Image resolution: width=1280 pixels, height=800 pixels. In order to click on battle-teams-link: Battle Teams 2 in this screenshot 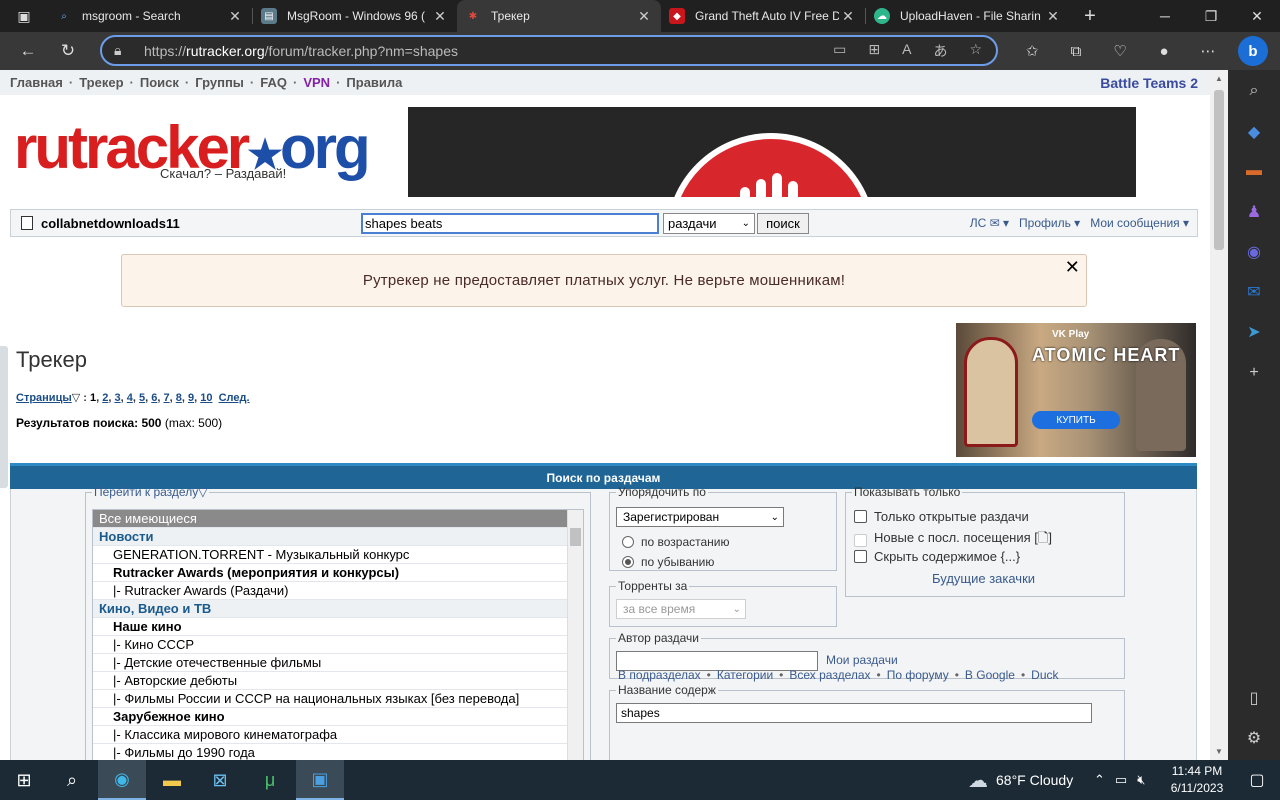, I will do `click(1149, 83)`.